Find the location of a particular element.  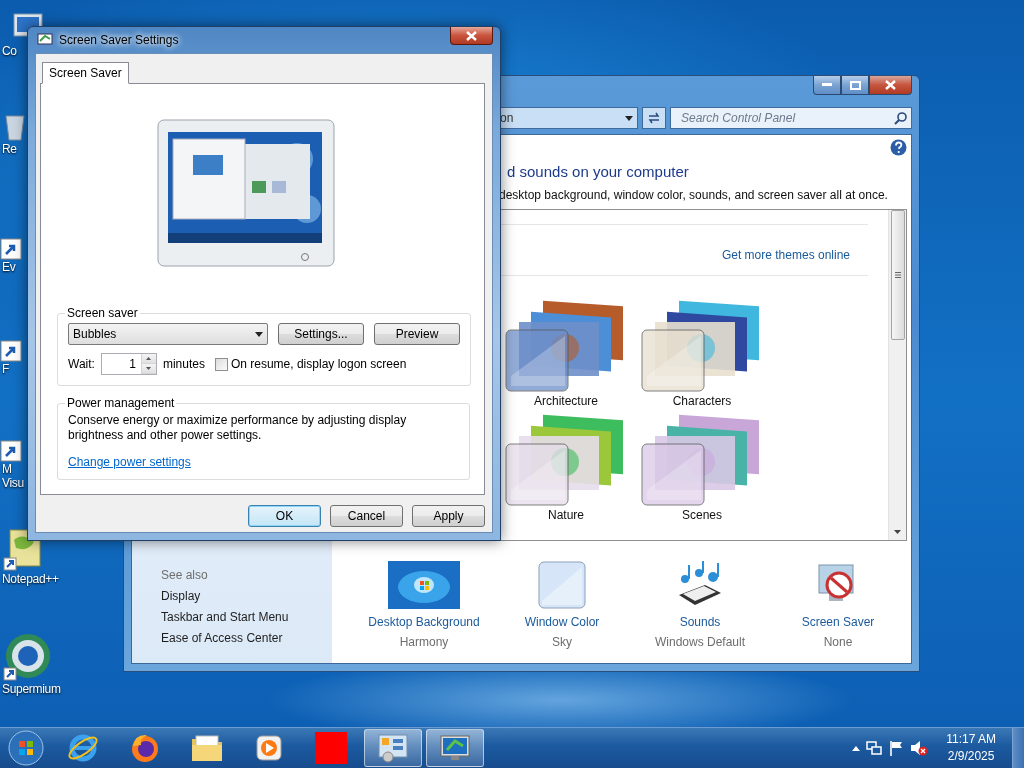

screen-saver-icon is located at coordinates (45, 40).